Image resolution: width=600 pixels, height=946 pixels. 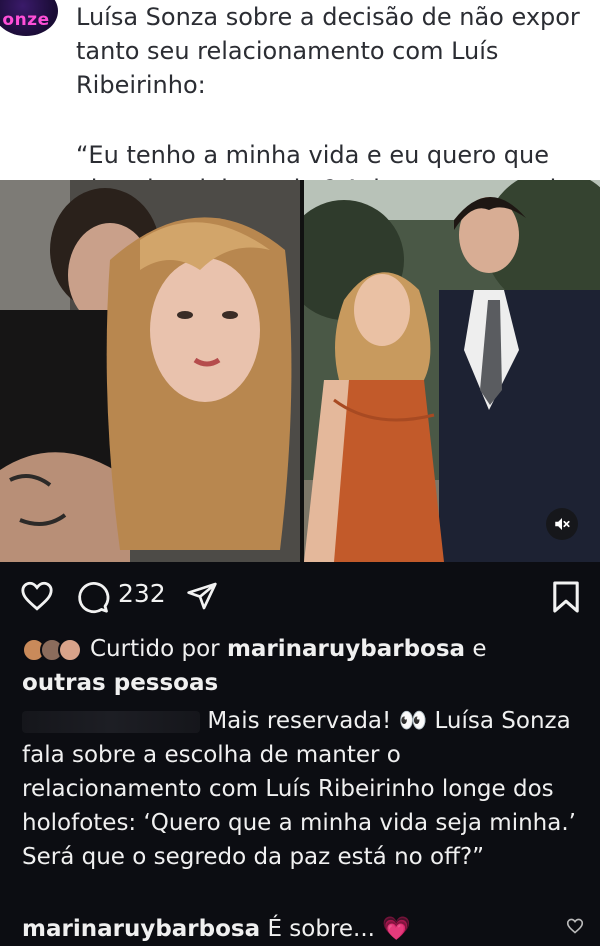 I want to click on comment-count: 232, so click(x=142, y=593).